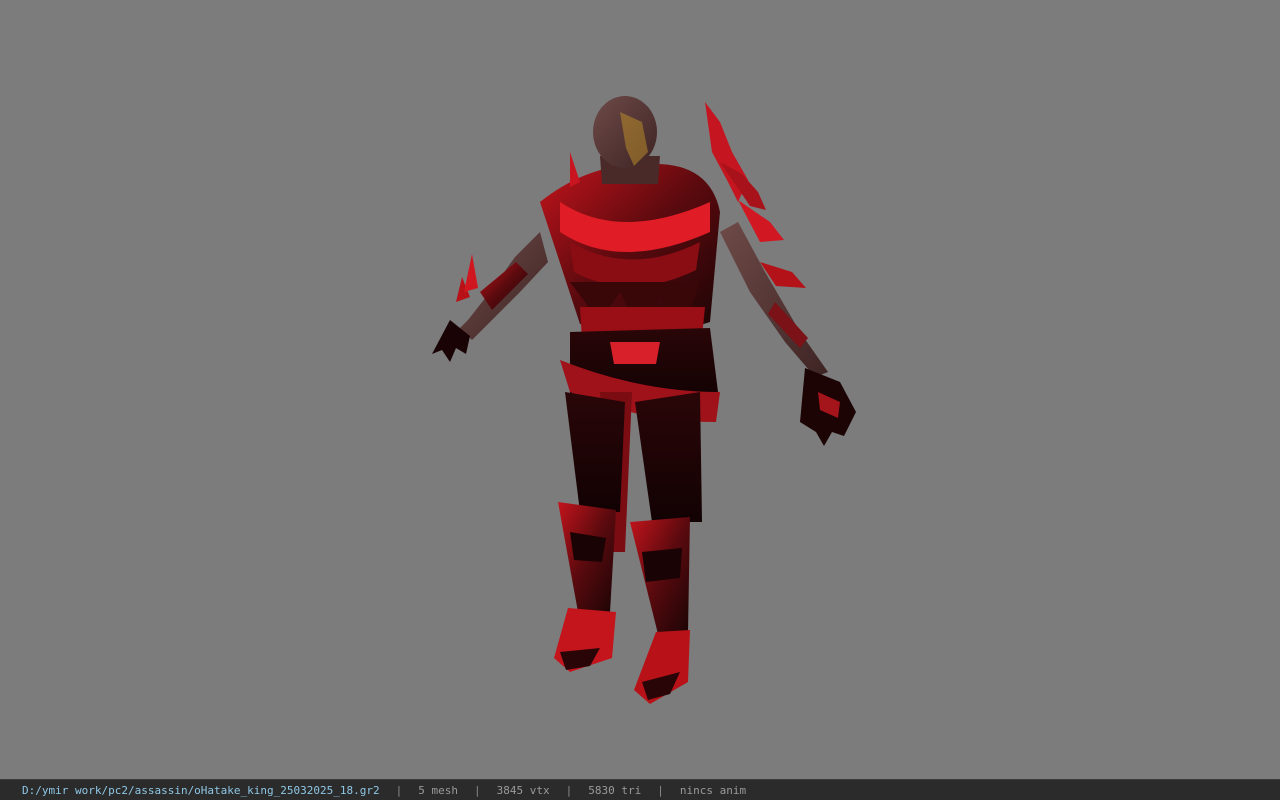 Image resolution: width=1280 pixels, height=800 pixels. What do you see at coordinates (438, 790) in the screenshot?
I see `mesh-count-label: 5 mesh` at bounding box center [438, 790].